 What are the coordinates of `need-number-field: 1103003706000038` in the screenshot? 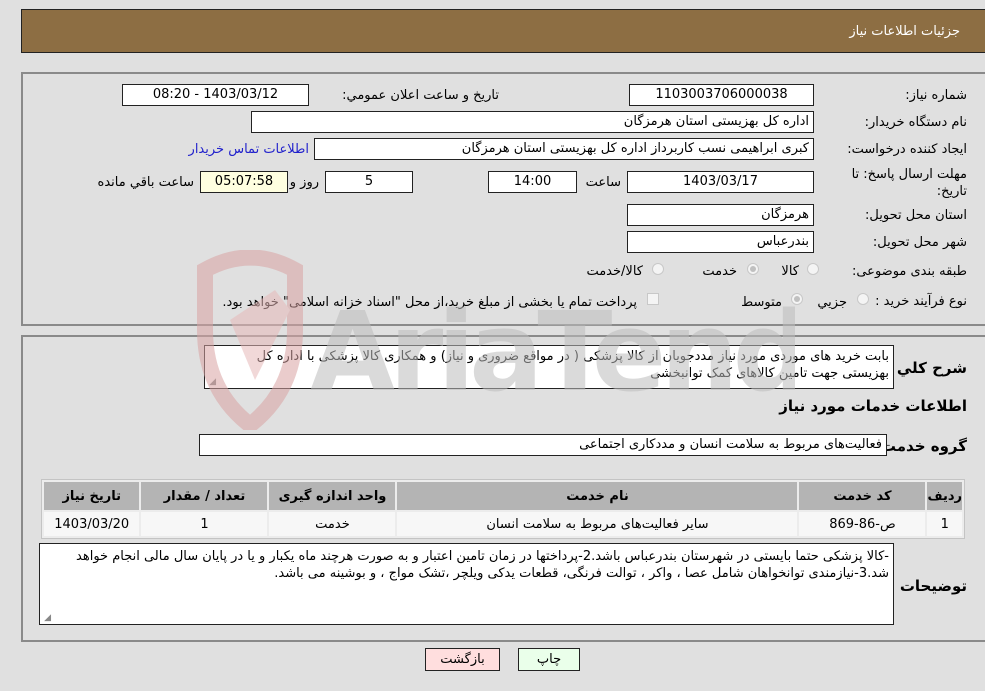 It's located at (721, 95).